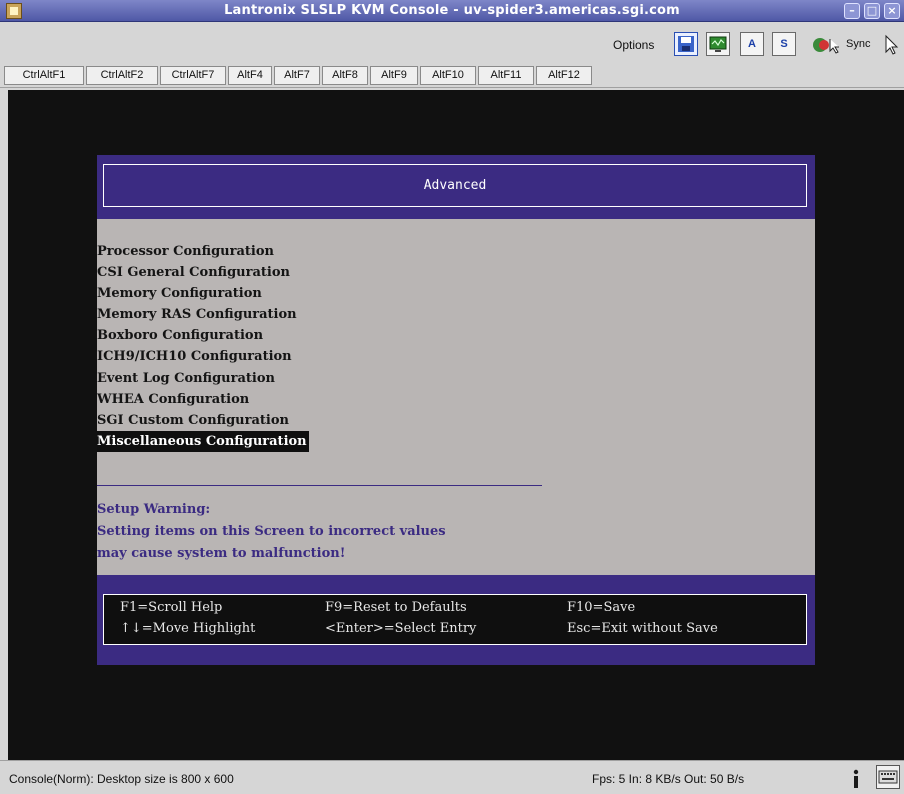  What do you see at coordinates (892, 11) in the screenshot?
I see `close-button: ×` at bounding box center [892, 11].